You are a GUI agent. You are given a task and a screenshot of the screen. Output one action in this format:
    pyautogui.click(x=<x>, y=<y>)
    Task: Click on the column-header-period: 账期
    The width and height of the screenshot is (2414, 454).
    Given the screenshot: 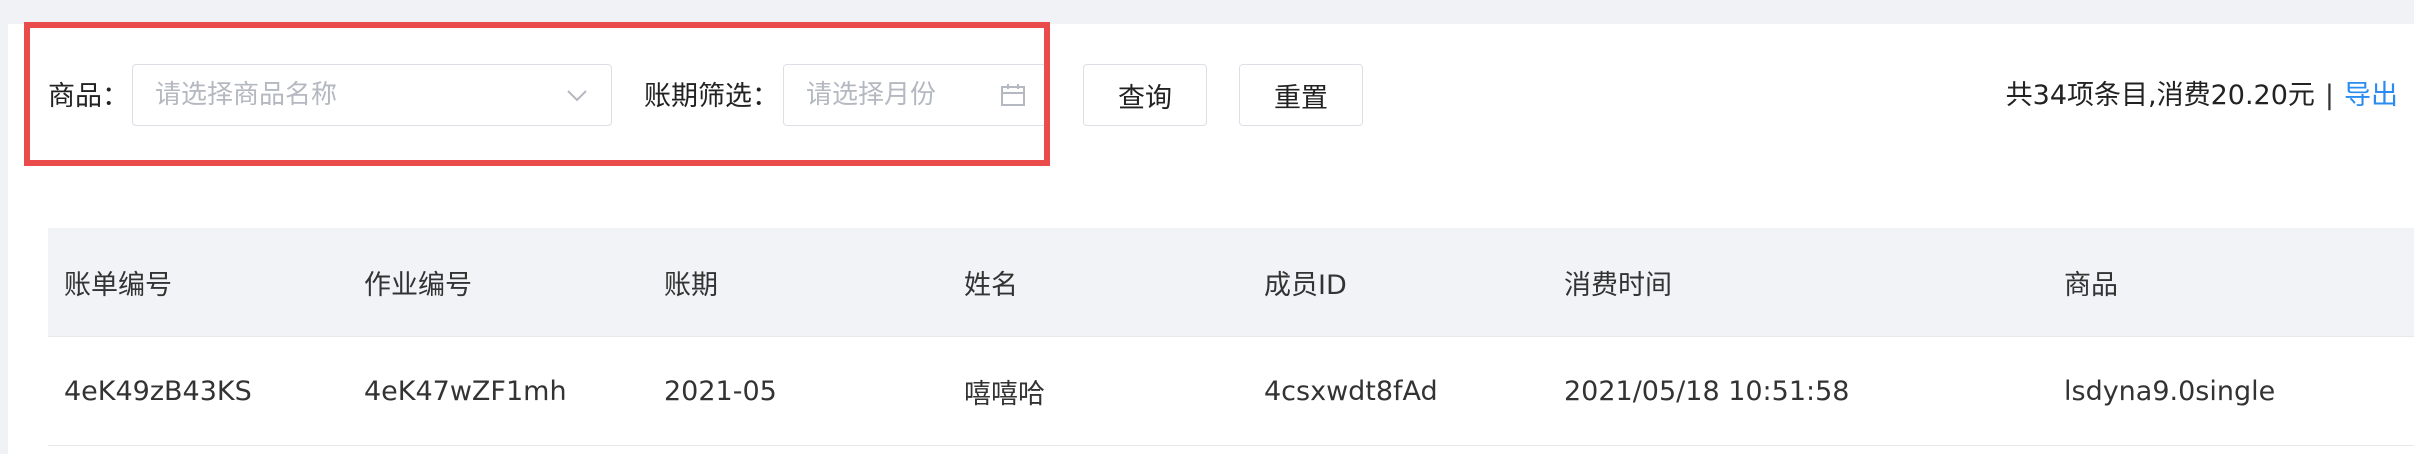 What is the action you would take?
    pyautogui.click(x=691, y=285)
    